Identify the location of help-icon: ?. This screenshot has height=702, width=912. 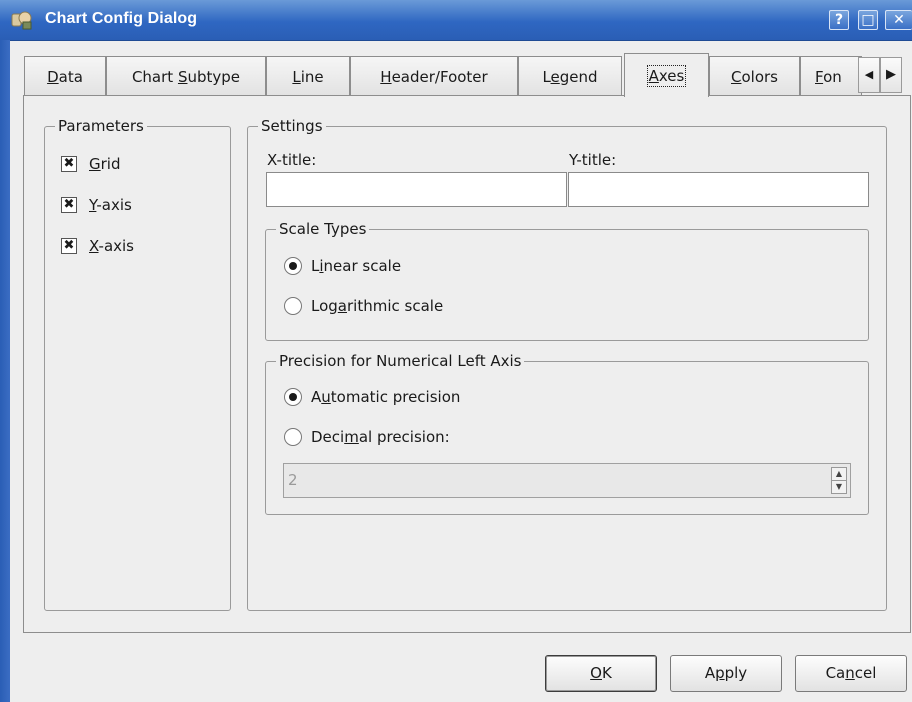
(839, 20).